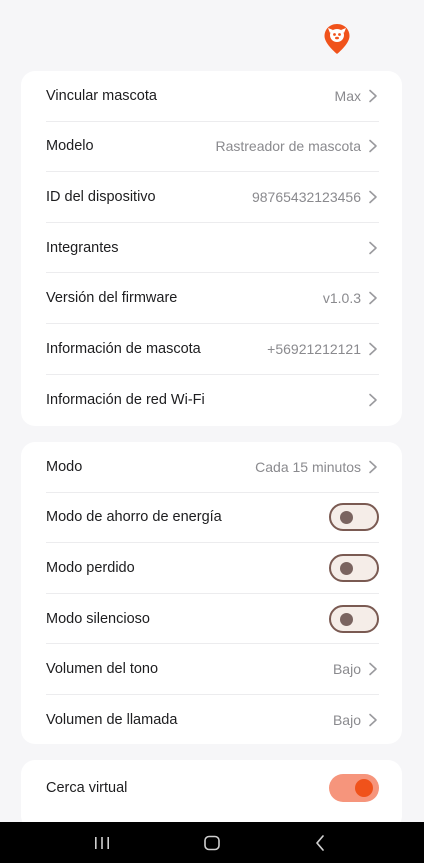 The image size is (424, 863). What do you see at coordinates (337, 39) in the screenshot?
I see `pet-location-pin-icon` at bounding box center [337, 39].